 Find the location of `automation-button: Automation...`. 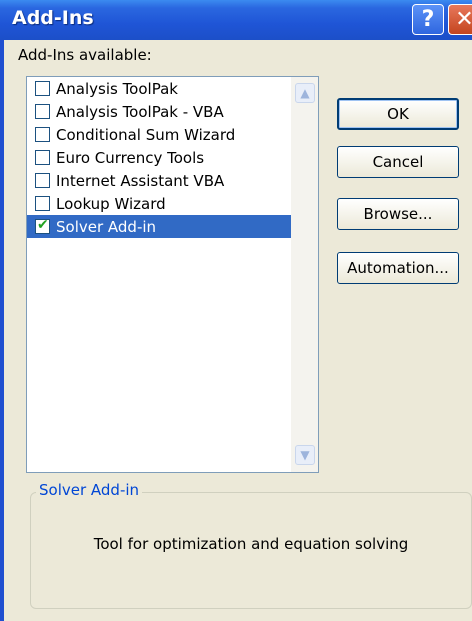

automation-button: Automation... is located at coordinates (398, 268).